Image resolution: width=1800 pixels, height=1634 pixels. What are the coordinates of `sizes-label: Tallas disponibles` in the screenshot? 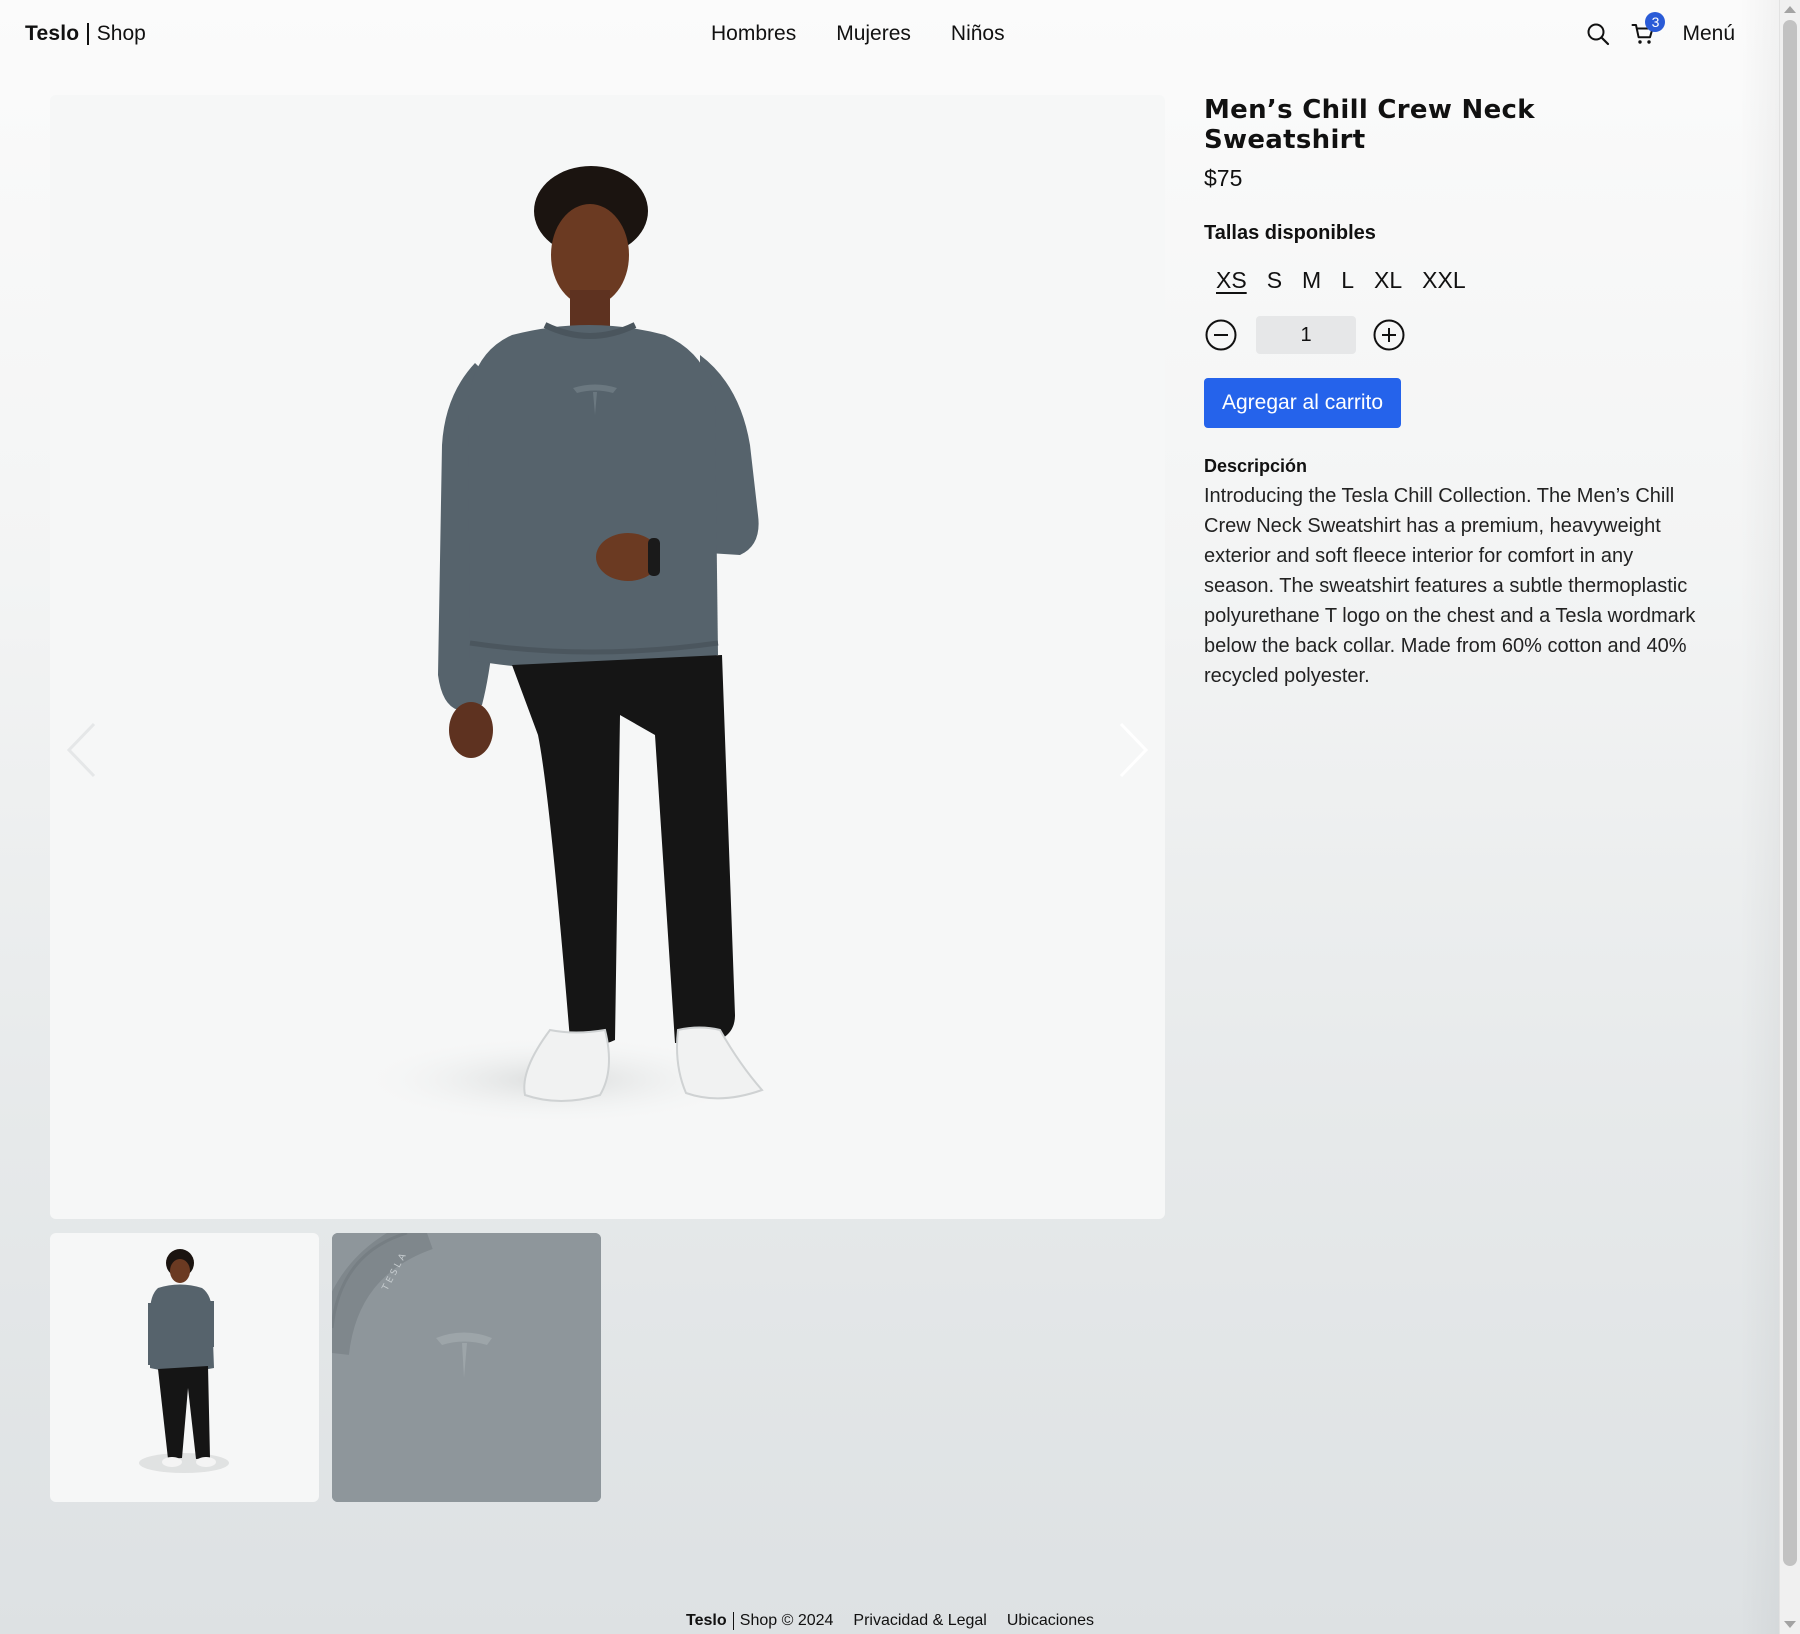 It's located at (1290, 233).